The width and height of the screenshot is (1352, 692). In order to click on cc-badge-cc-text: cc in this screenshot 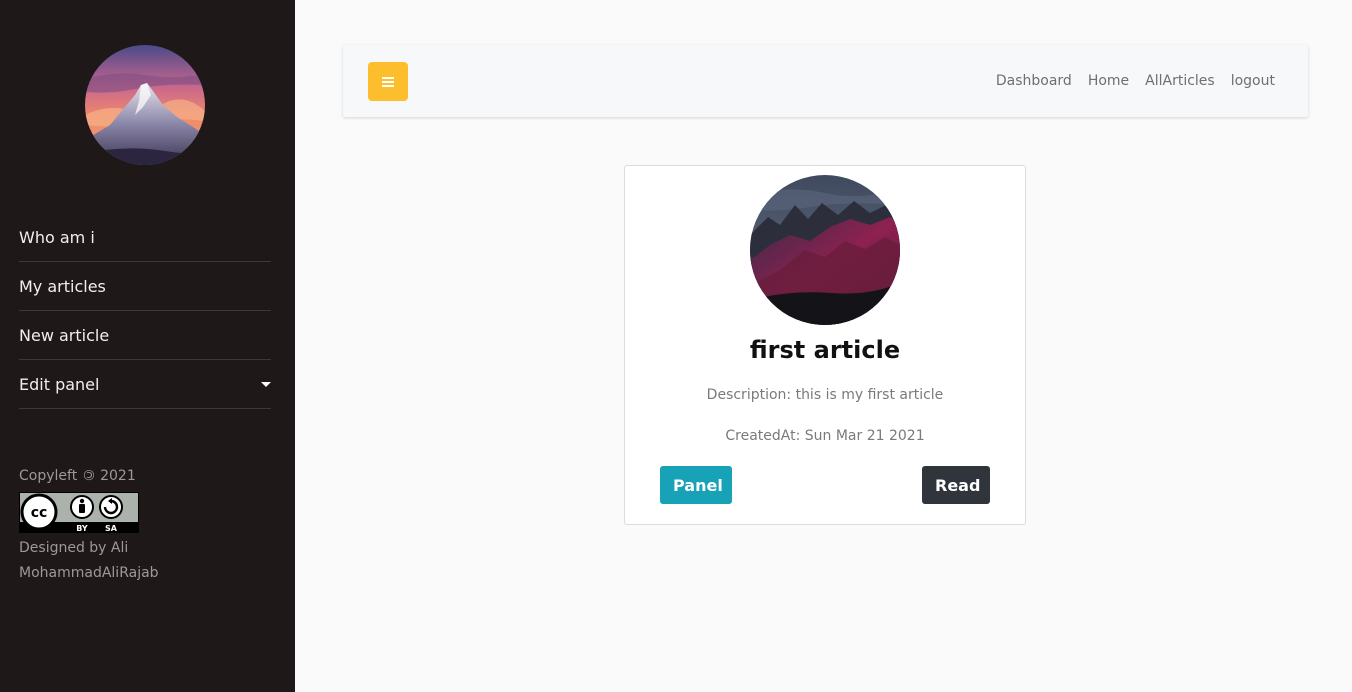, I will do `click(39, 513)`.